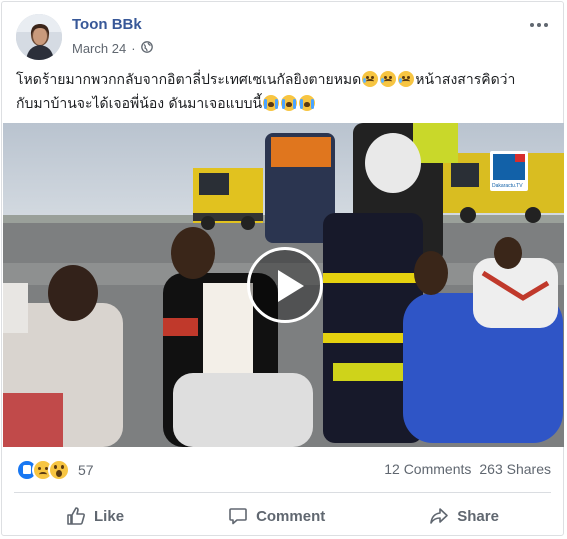 This screenshot has width=567, height=539. I want to click on play-icon, so click(285, 285).